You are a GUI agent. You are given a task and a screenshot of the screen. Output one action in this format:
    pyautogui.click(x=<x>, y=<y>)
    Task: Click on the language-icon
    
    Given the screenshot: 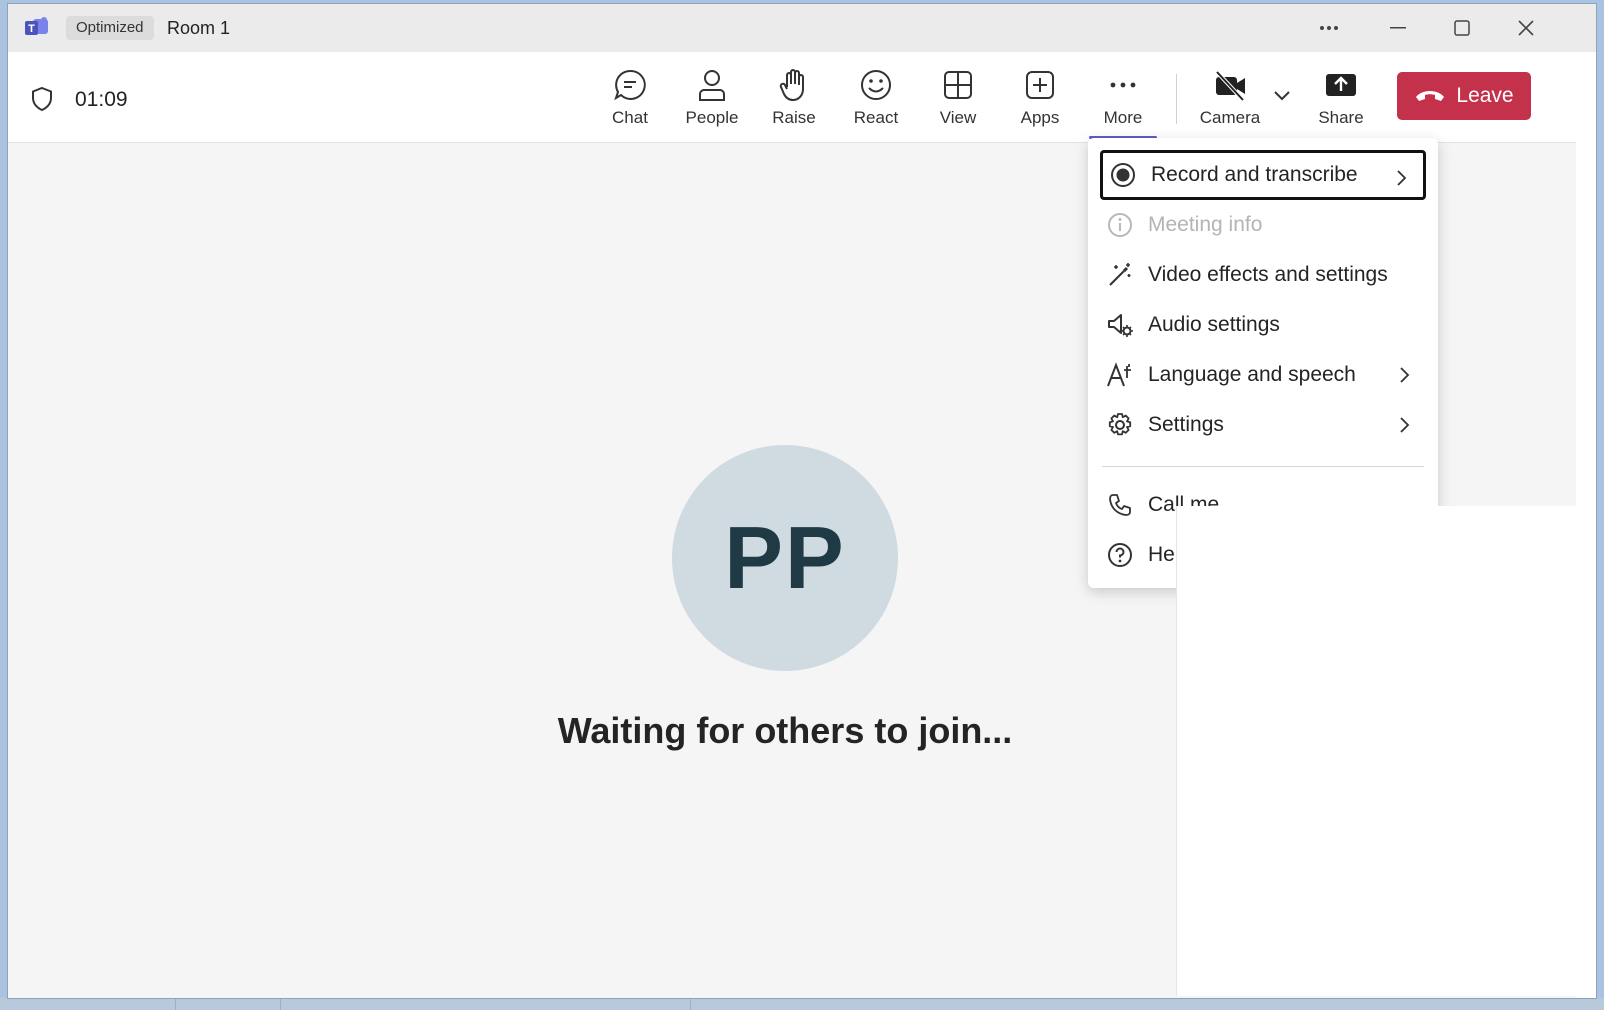 What is the action you would take?
    pyautogui.click(x=1119, y=374)
    